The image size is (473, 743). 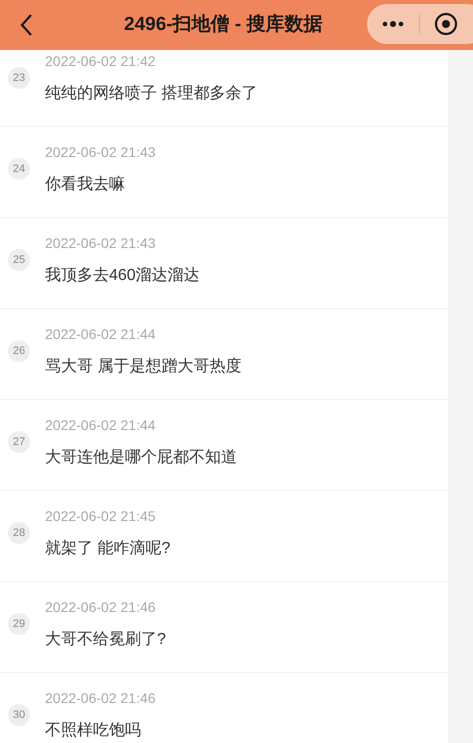 I want to click on comment-text: 大哥连他是哪个屁都不知道, so click(x=141, y=458).